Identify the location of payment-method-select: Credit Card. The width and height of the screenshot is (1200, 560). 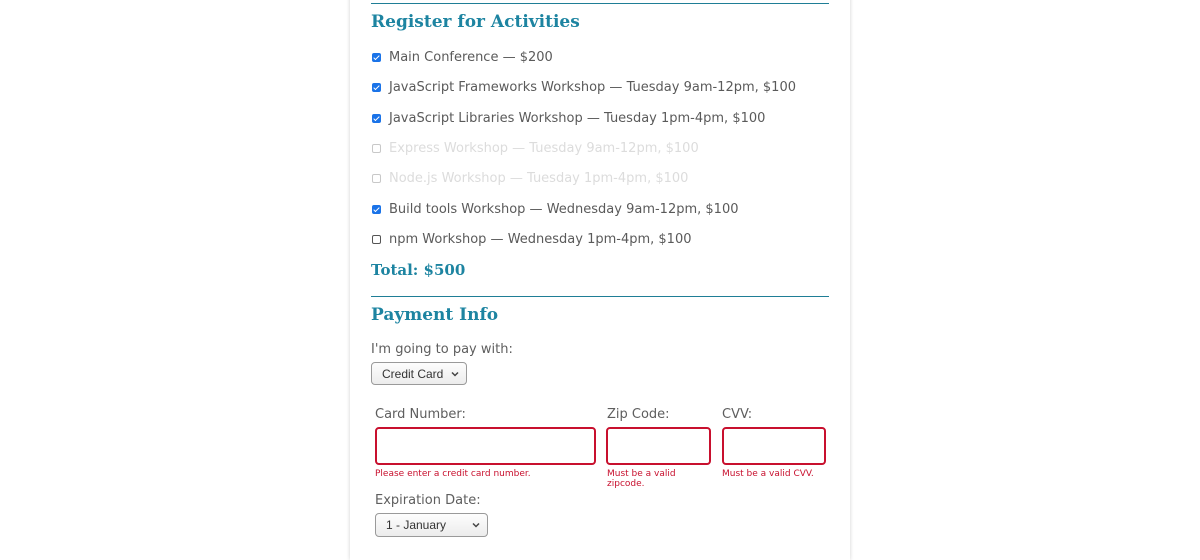
(419, 373).